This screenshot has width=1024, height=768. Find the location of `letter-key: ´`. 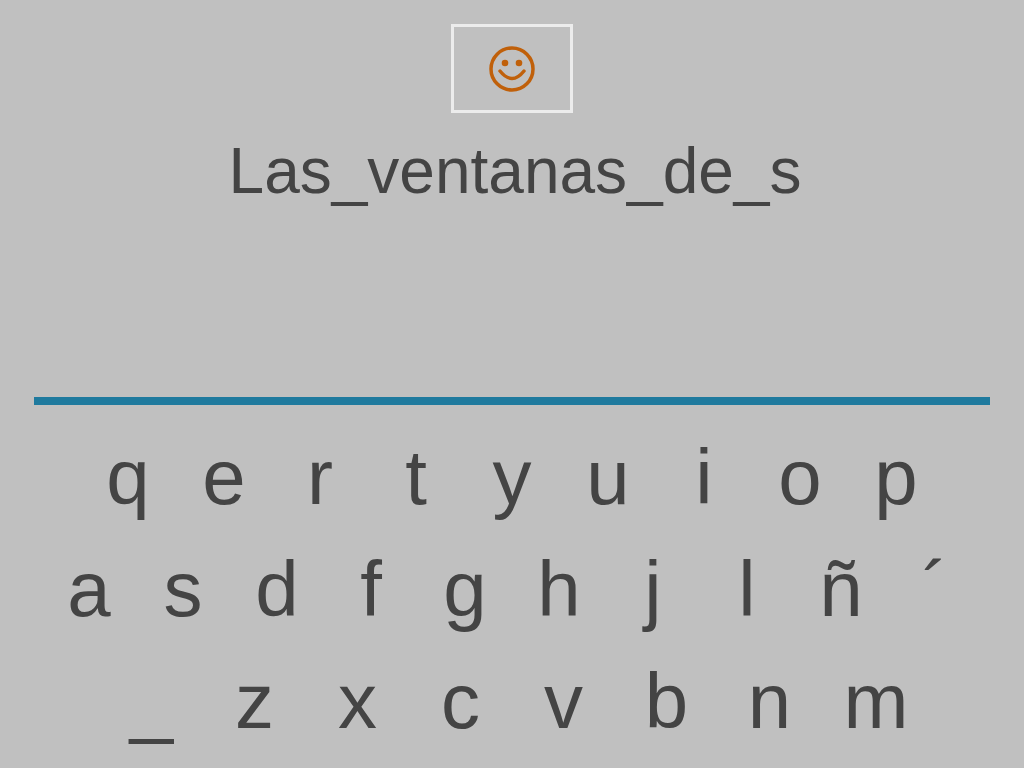

letter-key: ´ is located at coordinates (935, 589).